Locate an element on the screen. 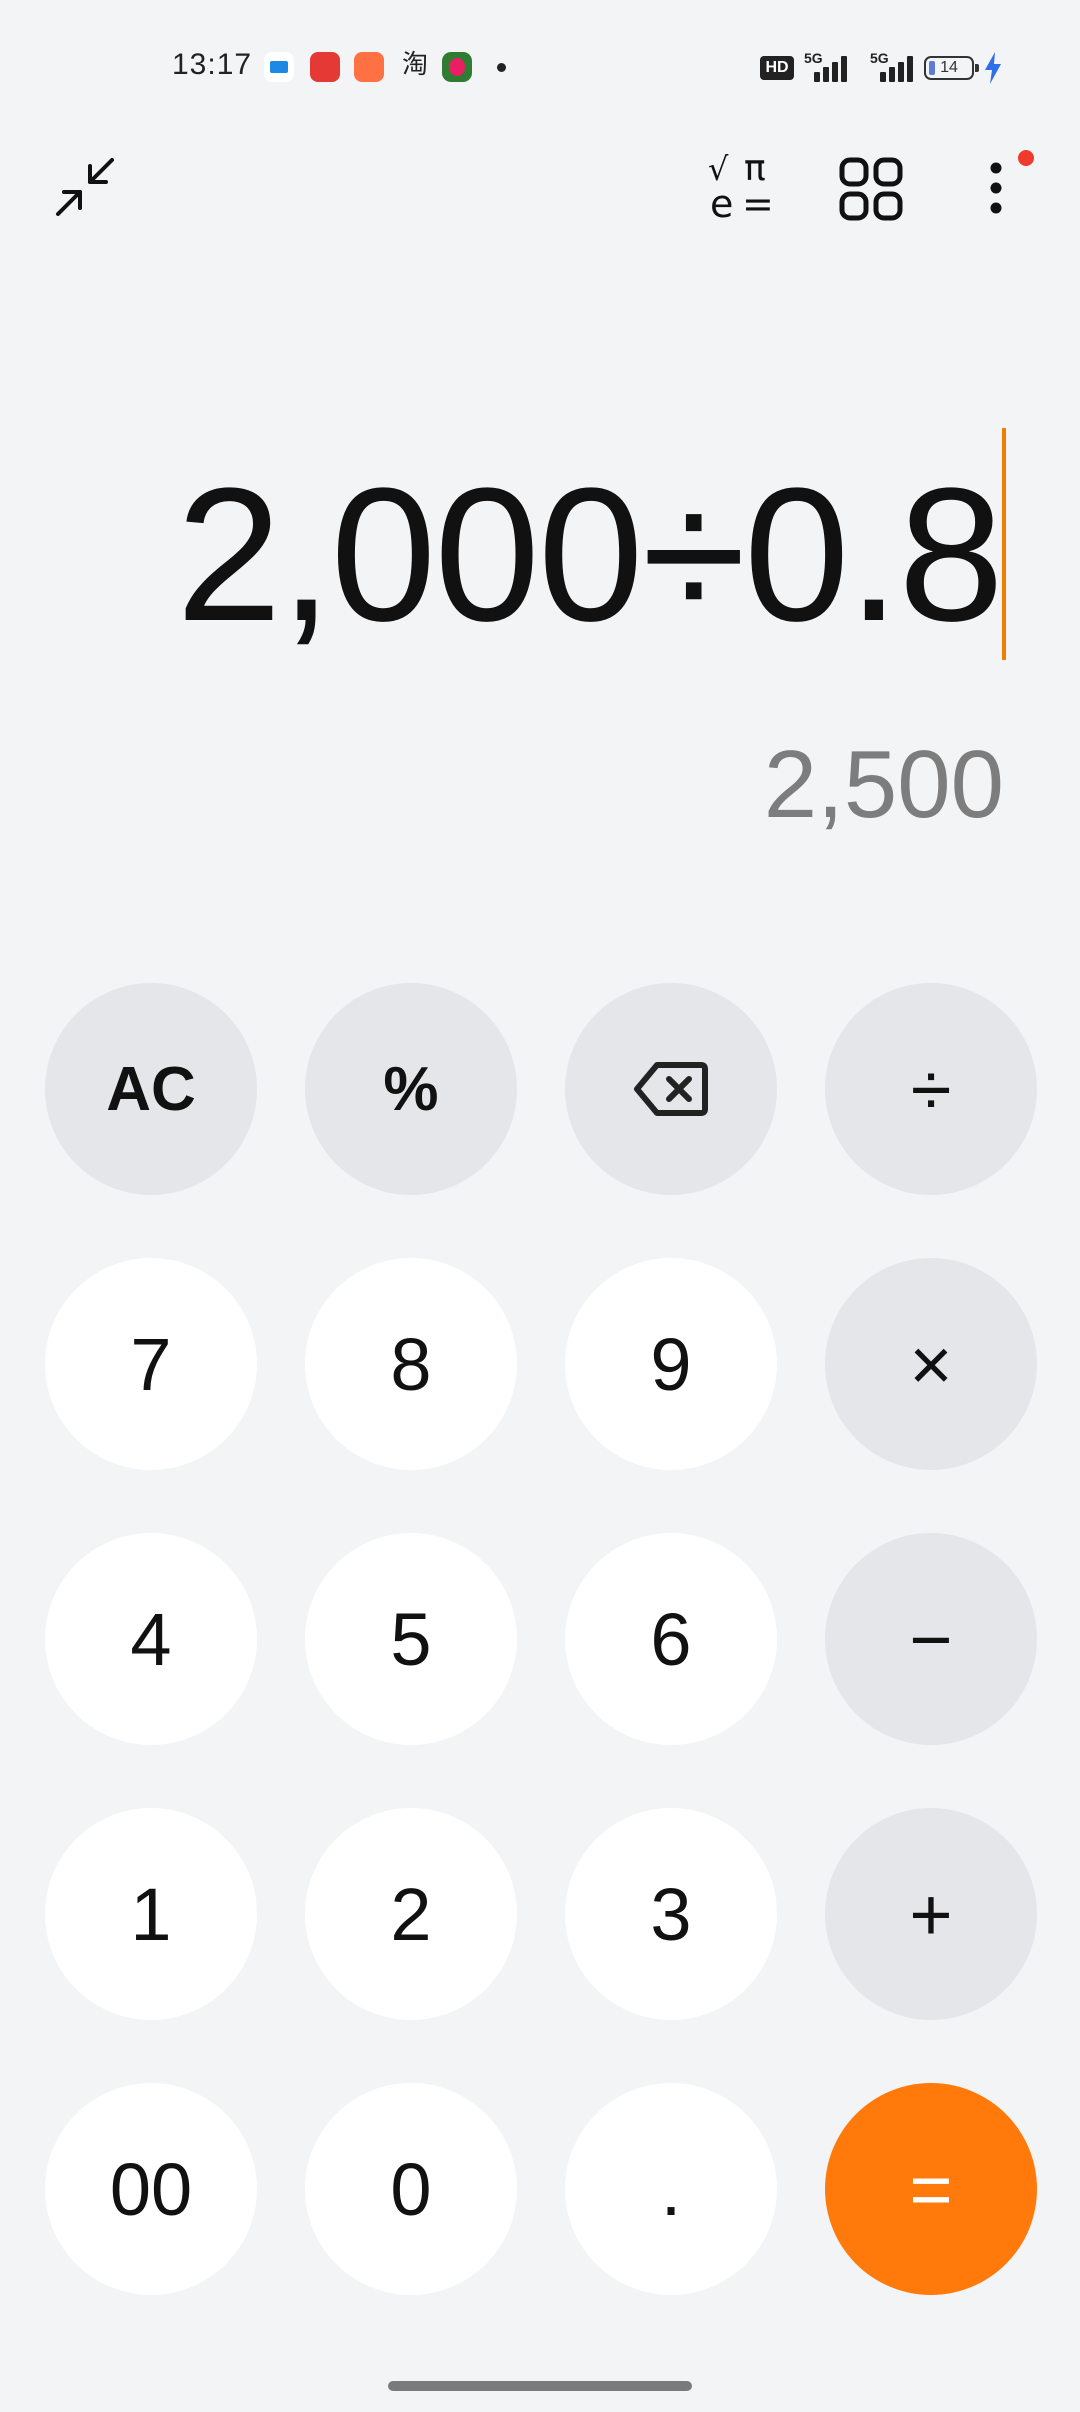  more-options-button is located at coordinates (996, 188).